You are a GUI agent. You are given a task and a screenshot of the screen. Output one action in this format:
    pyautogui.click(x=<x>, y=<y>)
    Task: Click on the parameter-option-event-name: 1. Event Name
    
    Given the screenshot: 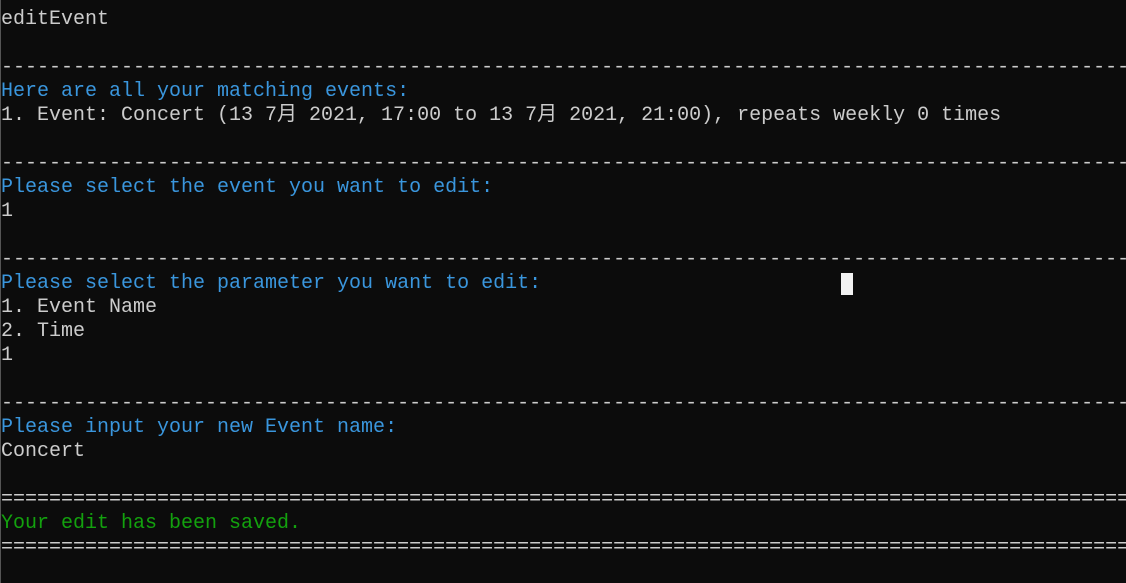 What is the action you would take?
    pyautogui.click(x=79, y=307)
    